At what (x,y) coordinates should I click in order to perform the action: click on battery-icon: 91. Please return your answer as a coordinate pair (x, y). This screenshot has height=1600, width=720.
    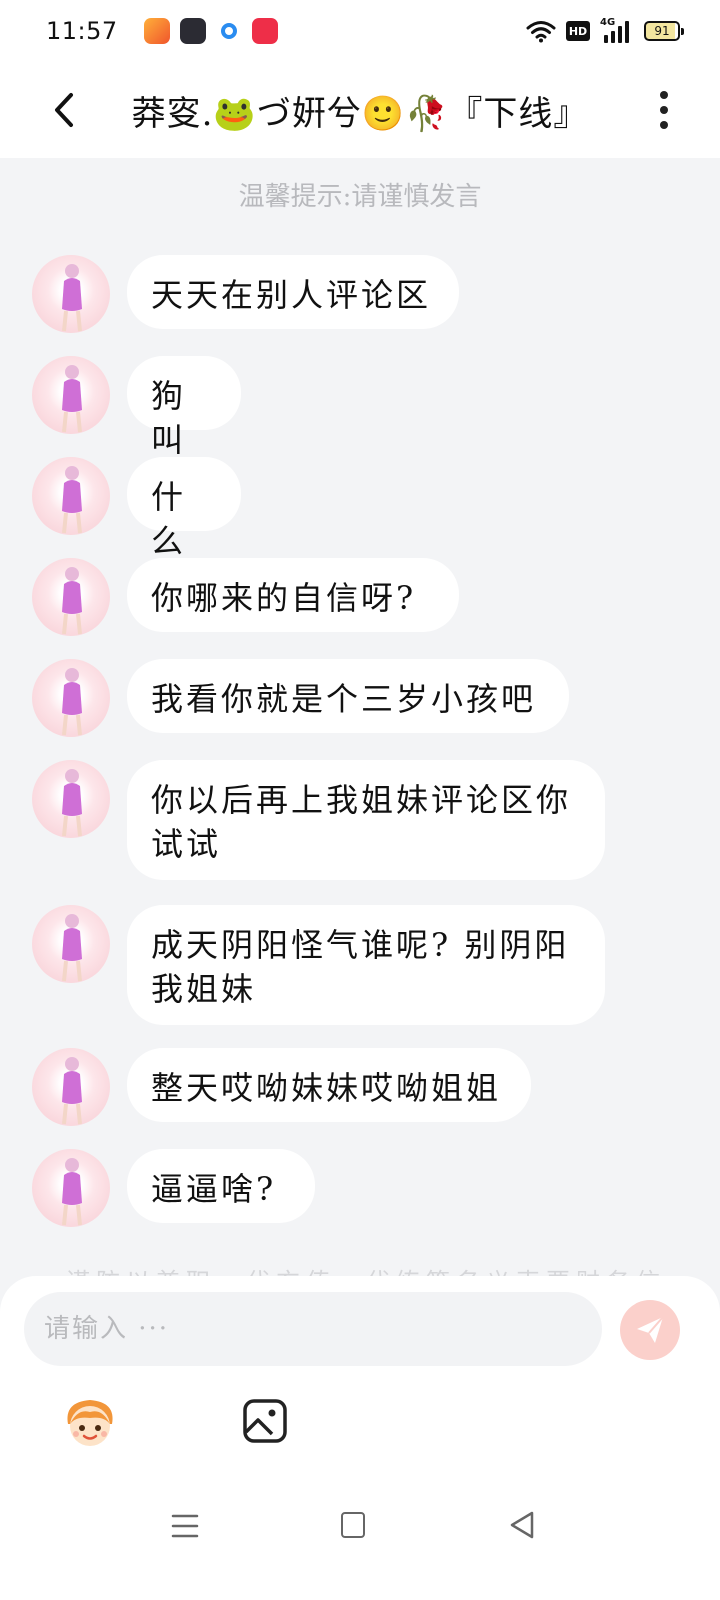
    Looking at the image, I should click on (664, 31).